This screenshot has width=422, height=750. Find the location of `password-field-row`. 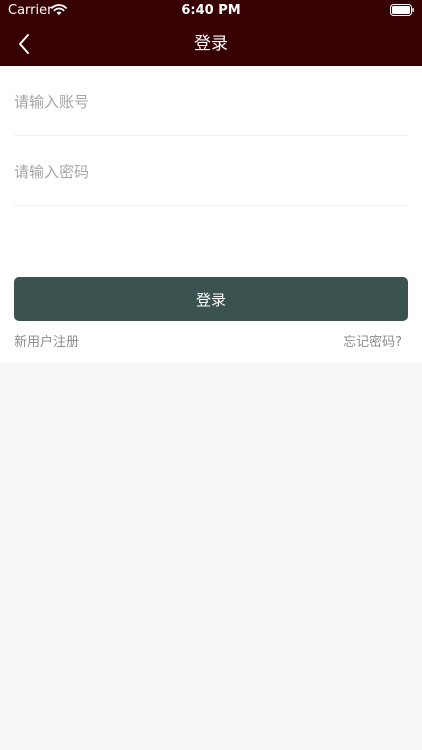

password-field-row is located at coordinates (211, 171).